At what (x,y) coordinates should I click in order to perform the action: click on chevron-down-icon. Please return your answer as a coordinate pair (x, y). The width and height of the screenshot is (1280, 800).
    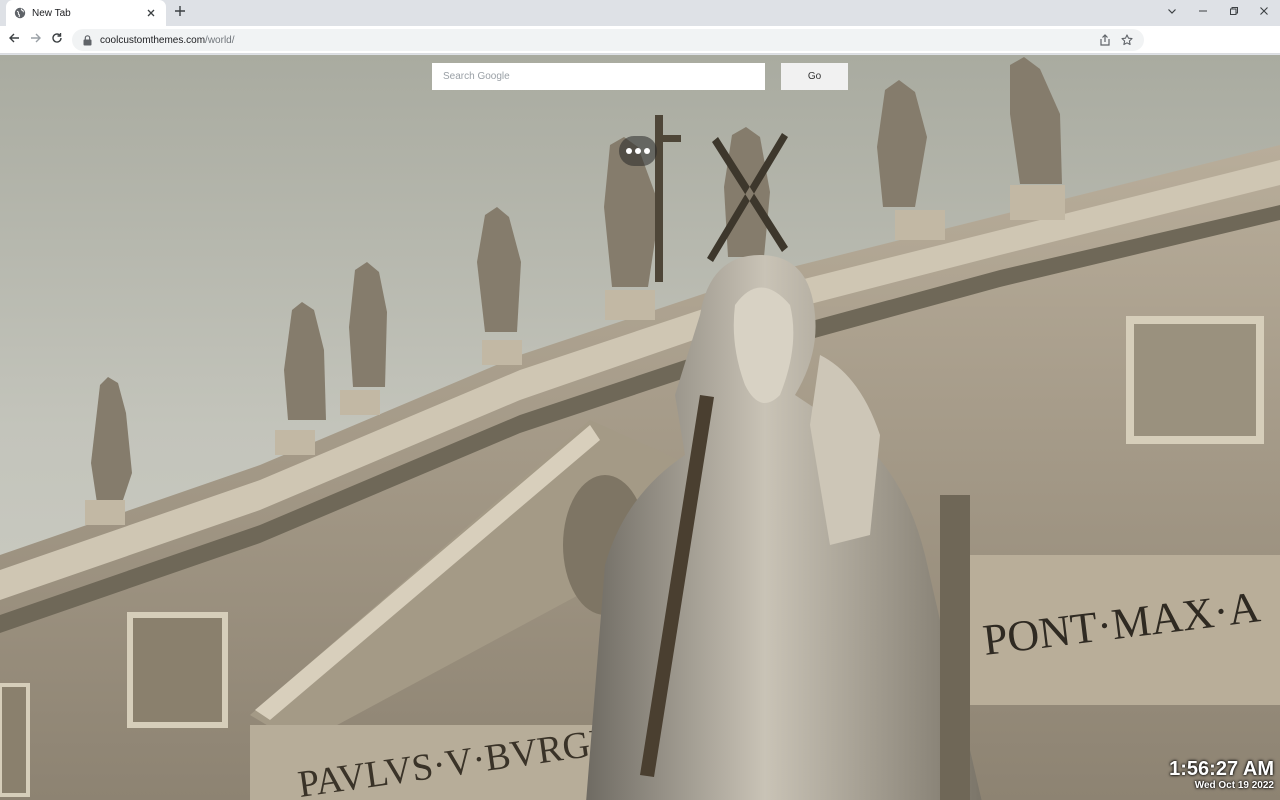
    Looking at the image, I should click on (1172, 12).